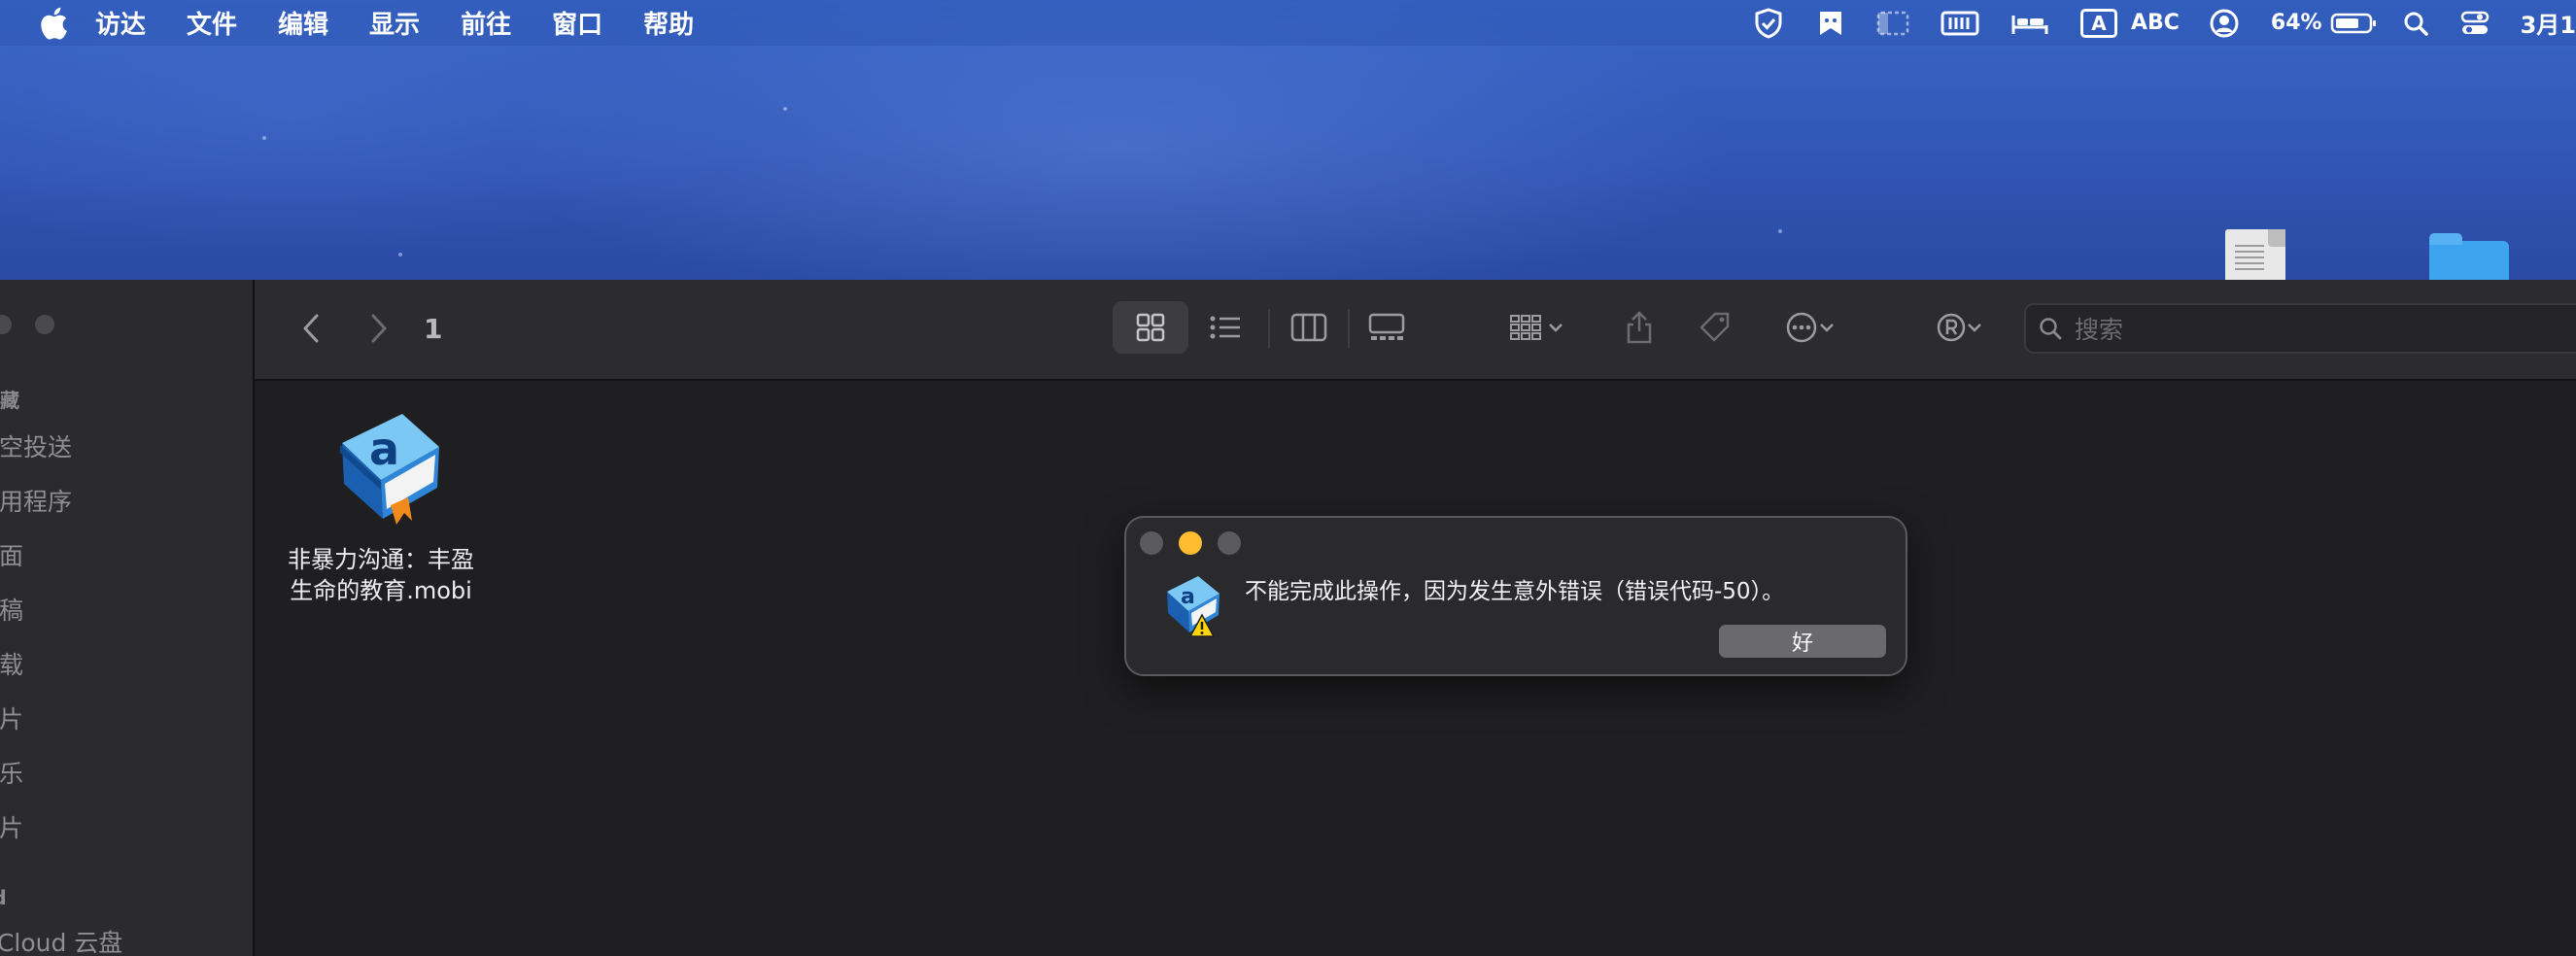  Describe the element at coordinates (1190, 543) in the screenshot. I see `alert-minimize-button` at that location.